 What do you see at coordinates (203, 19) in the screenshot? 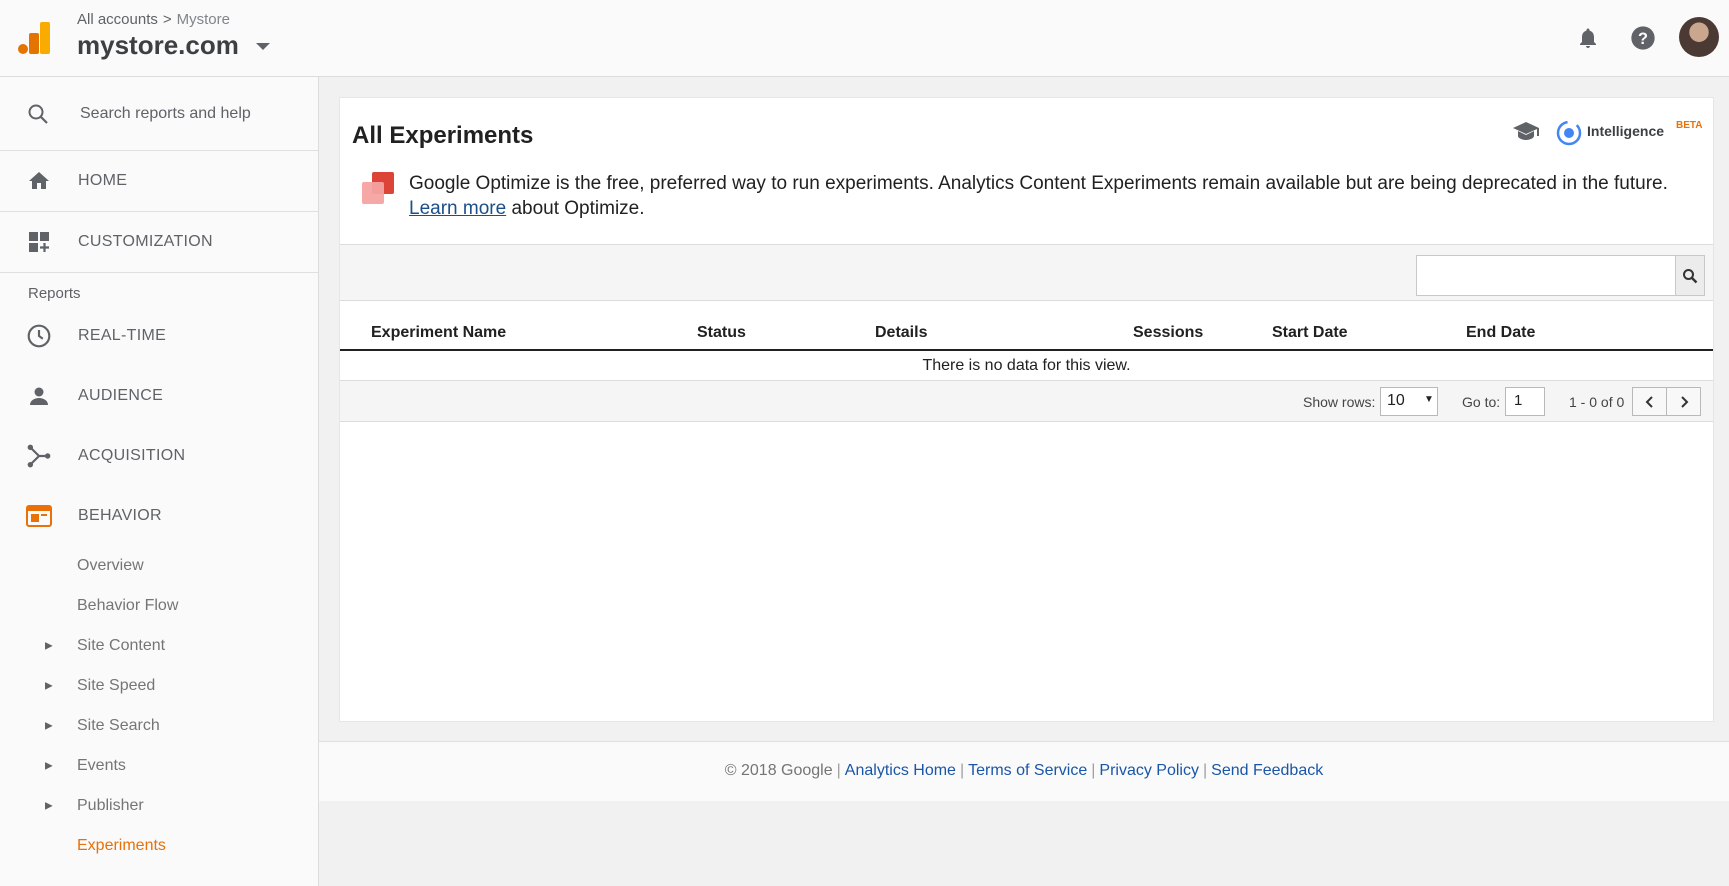
I see `breadcrumb-property: Mystore` at bounding box center [203, 19].